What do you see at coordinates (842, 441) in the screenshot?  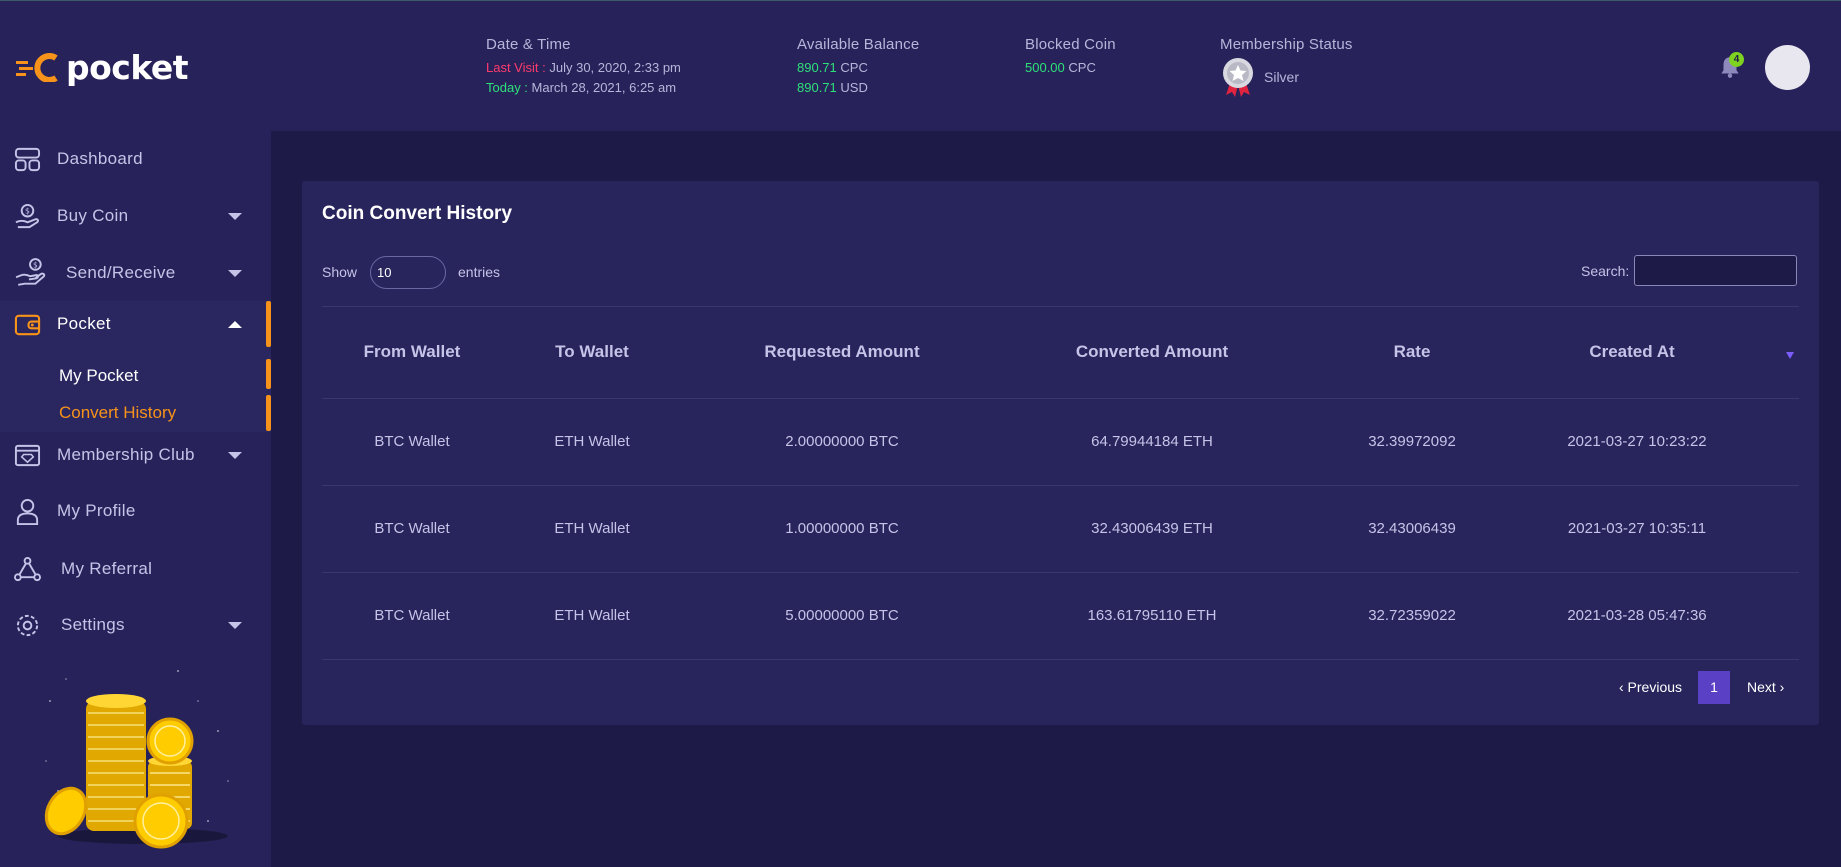 I see `cell-requested-amount: 2.00000000 BTC` at bounding box center [842, 441].